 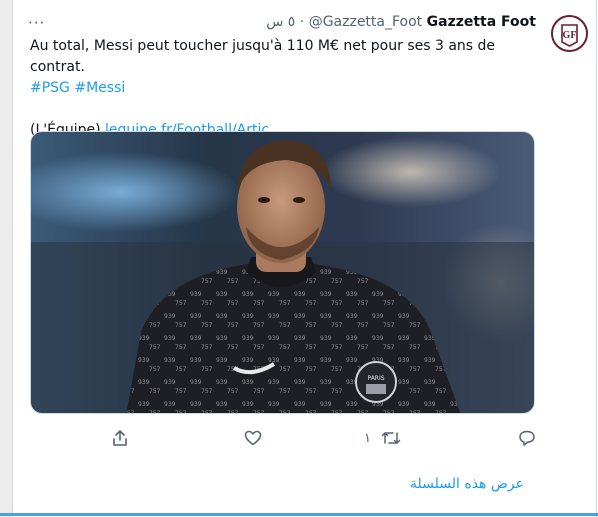 I want to click on retweet-icon, so click(x=391, y=438).